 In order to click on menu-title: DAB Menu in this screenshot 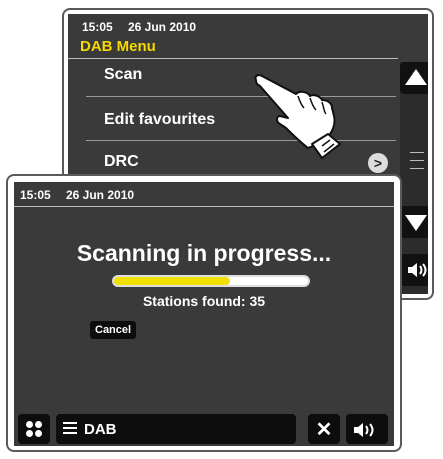, I will do `click(118, 46)`.